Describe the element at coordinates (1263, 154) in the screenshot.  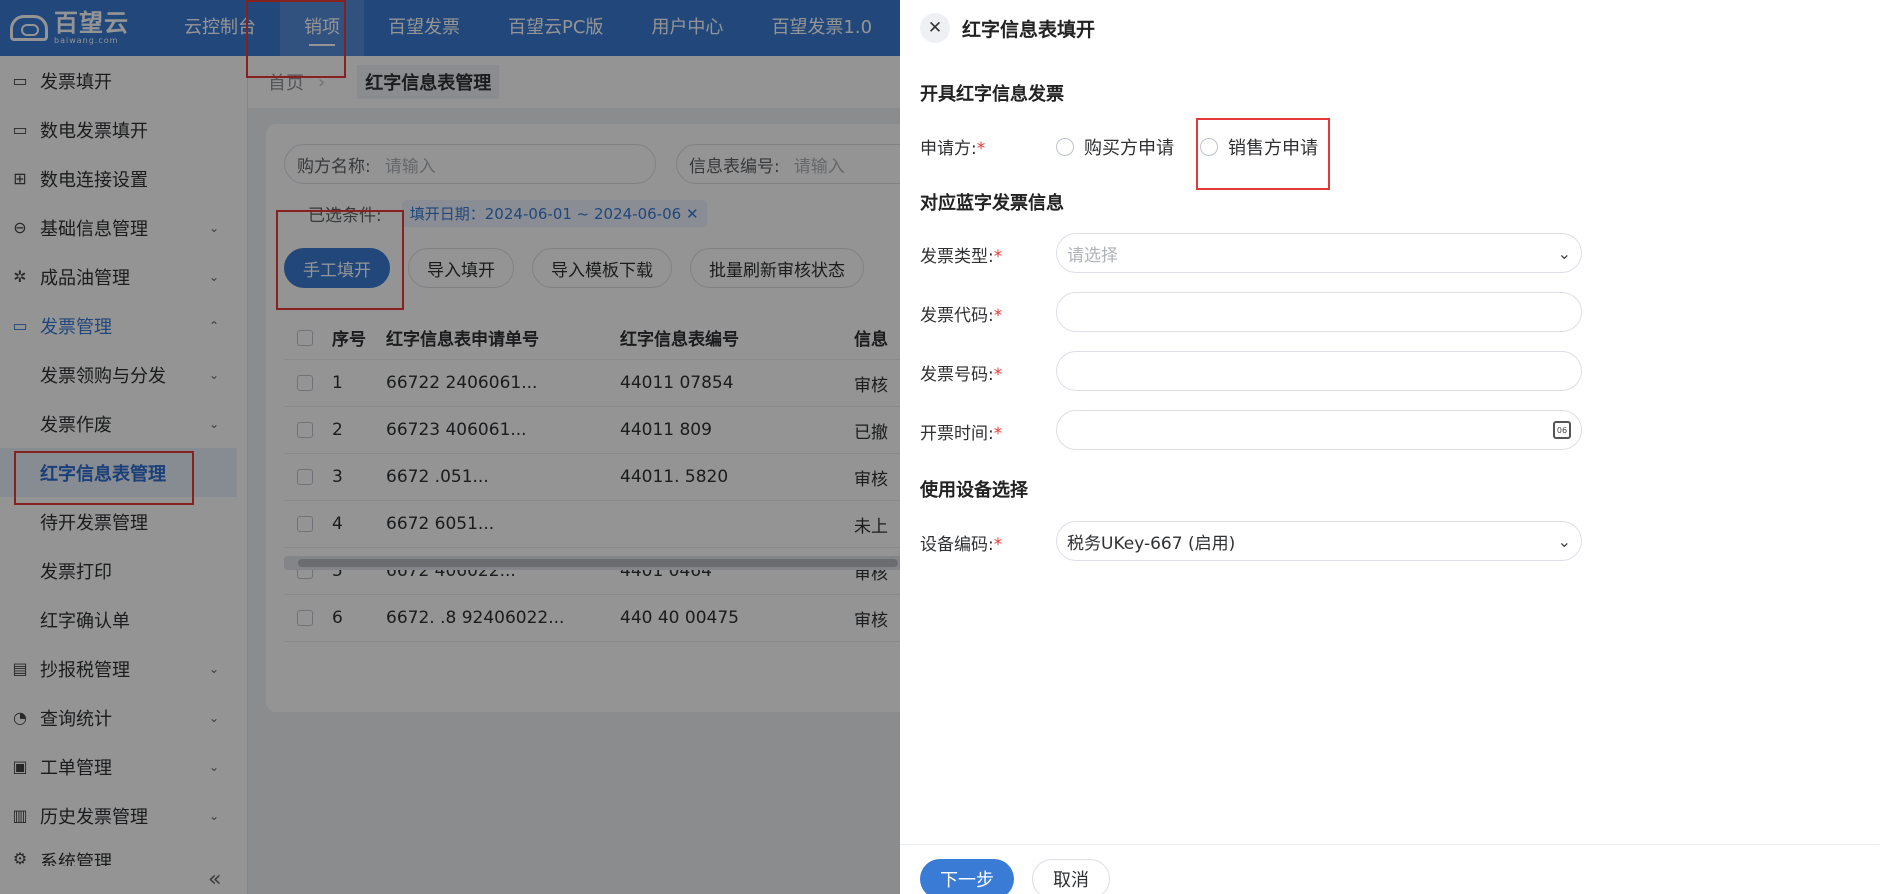
I see `highlight-box-seller-radio` at that location.